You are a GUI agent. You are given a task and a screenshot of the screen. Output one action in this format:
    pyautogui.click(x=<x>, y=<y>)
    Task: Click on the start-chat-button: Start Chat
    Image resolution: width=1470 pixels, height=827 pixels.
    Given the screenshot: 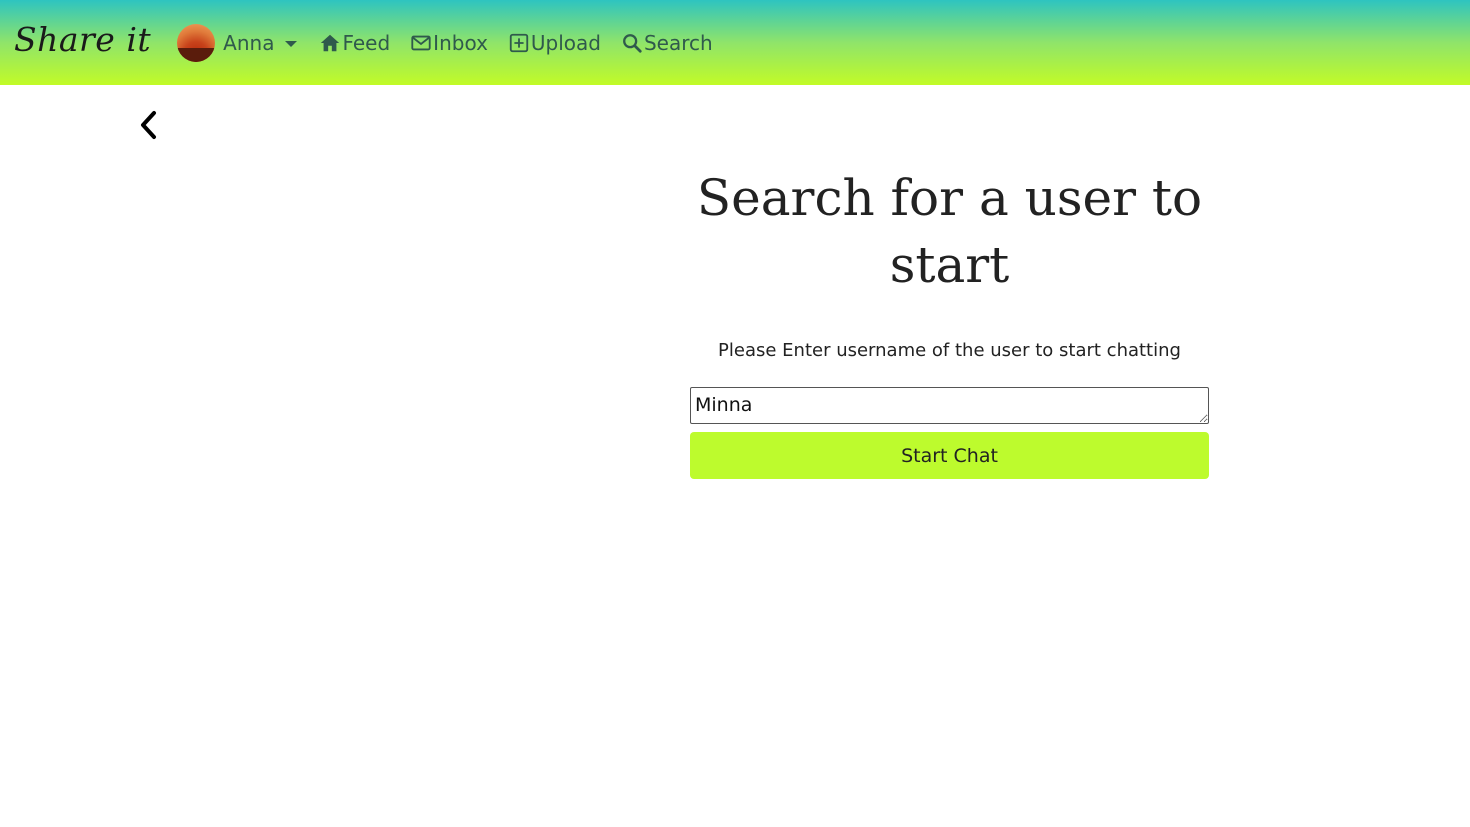 What is the action you would take?
    pyautogui.click(x=949, y=455)
    